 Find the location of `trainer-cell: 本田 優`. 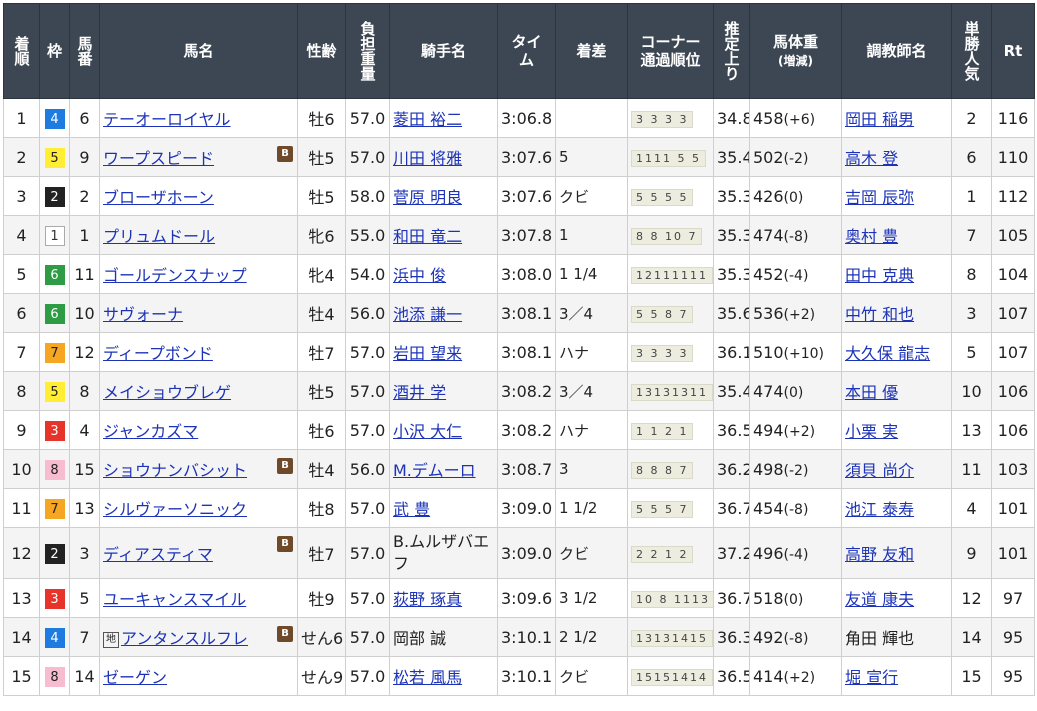

trainer-cell: 本田 優 is located at coordinates (896, 391).